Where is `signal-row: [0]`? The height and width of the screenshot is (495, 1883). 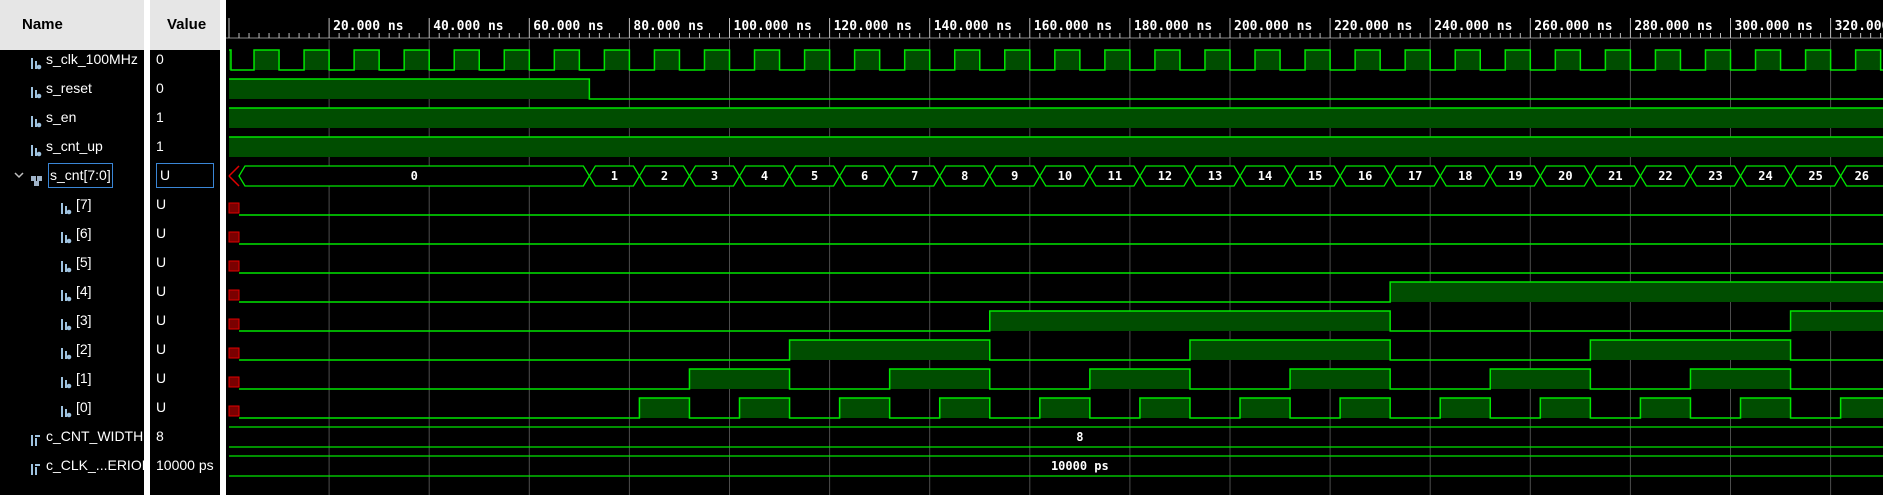 signal-row: [0] is located at coordinates (72, 407).